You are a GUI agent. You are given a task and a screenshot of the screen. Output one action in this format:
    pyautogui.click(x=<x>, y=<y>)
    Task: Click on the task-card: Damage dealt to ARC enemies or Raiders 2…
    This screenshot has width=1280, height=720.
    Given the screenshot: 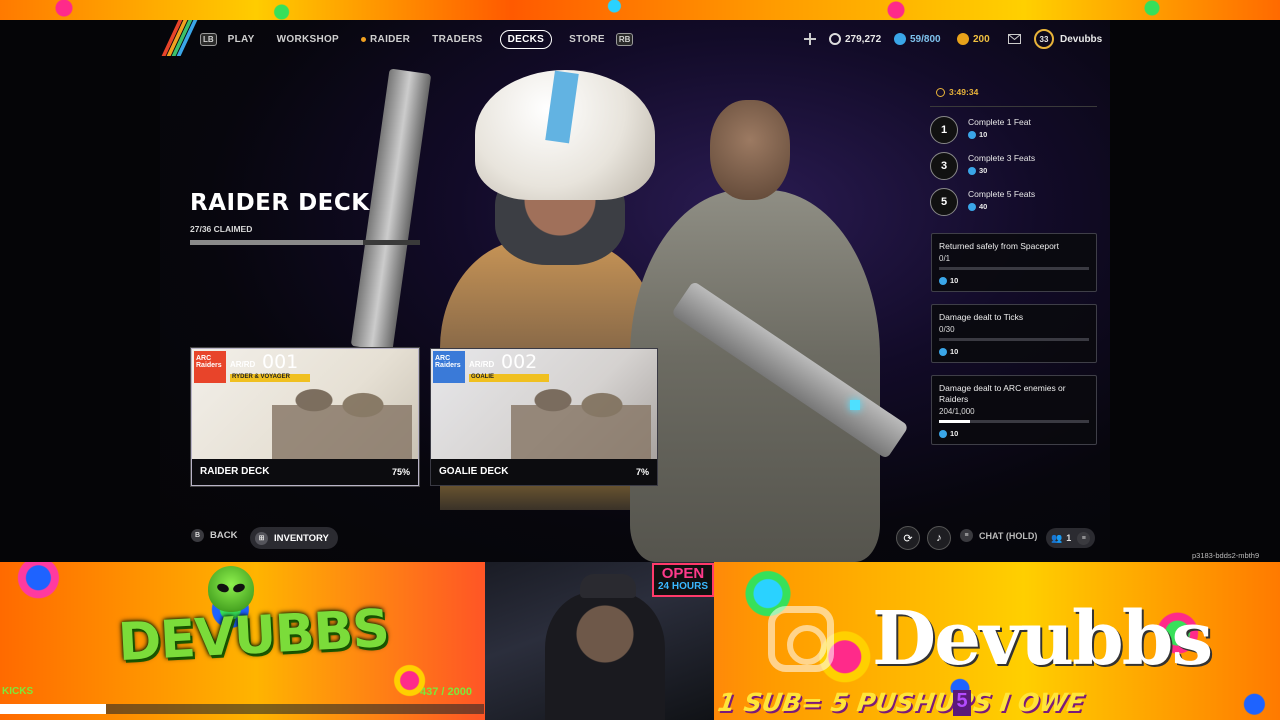 What is the action you would take?
    pyautogui.click(x=1014, y=410)
    